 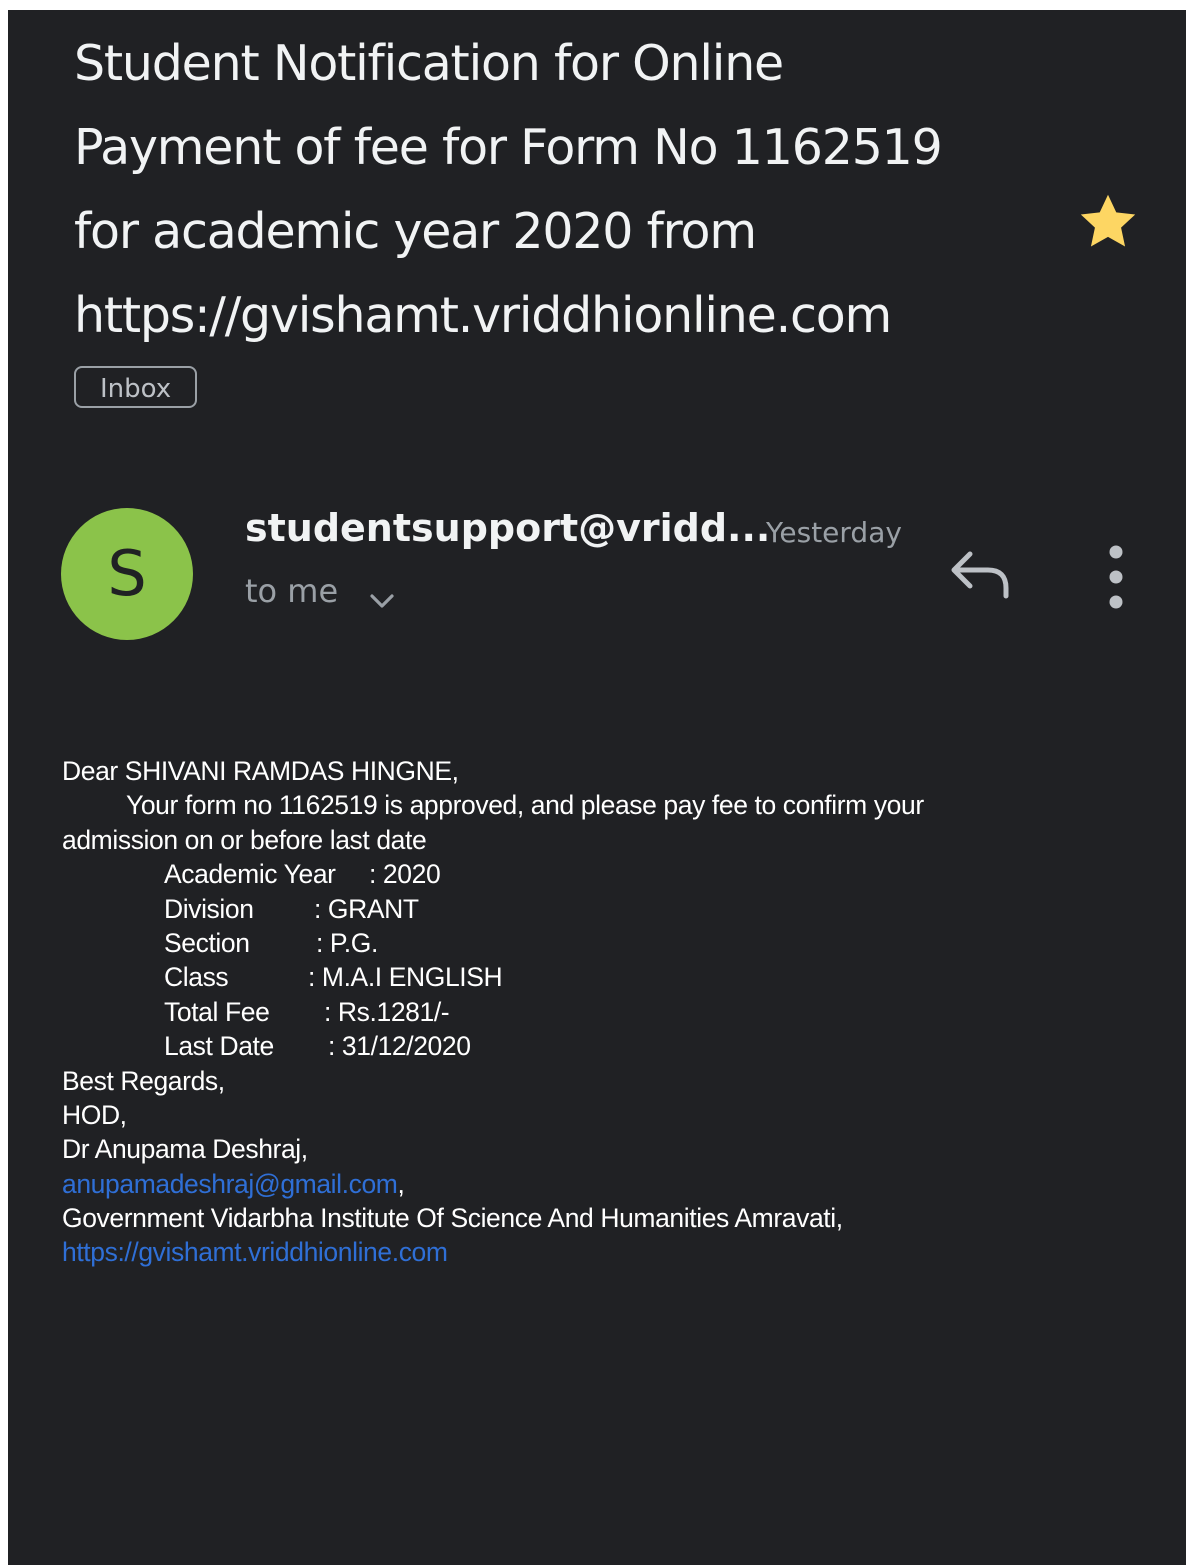 I want to click on detail-row: Total Fee : Rs.1281/-, so click(x=612, y=1012).